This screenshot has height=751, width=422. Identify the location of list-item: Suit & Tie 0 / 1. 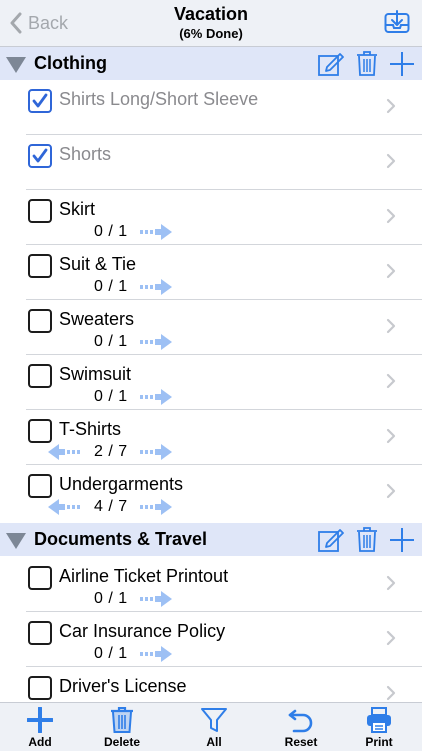
(211, 272).